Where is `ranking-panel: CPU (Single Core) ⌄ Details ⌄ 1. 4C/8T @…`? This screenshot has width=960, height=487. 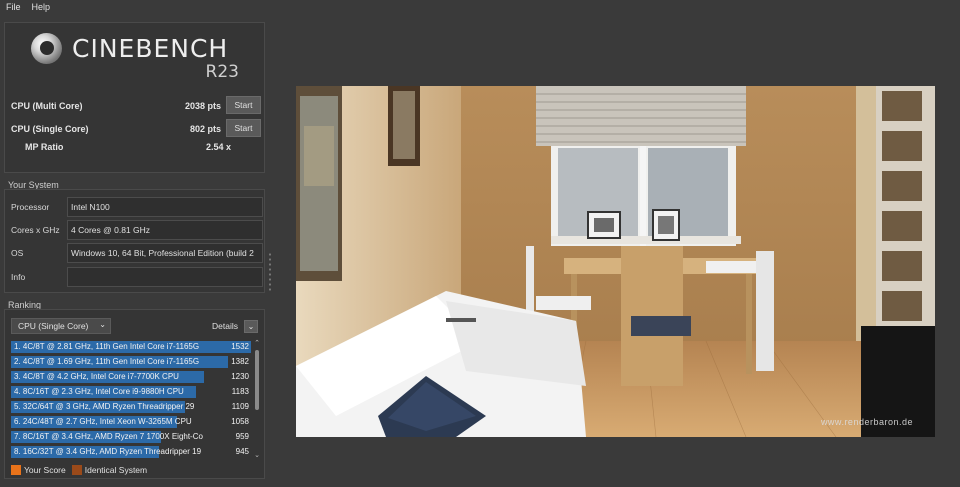 ranking-panel: CPU (Single Core) ⌄ Details ⌄ 1. 4C/8T @… is located at coordinates (134, 394).